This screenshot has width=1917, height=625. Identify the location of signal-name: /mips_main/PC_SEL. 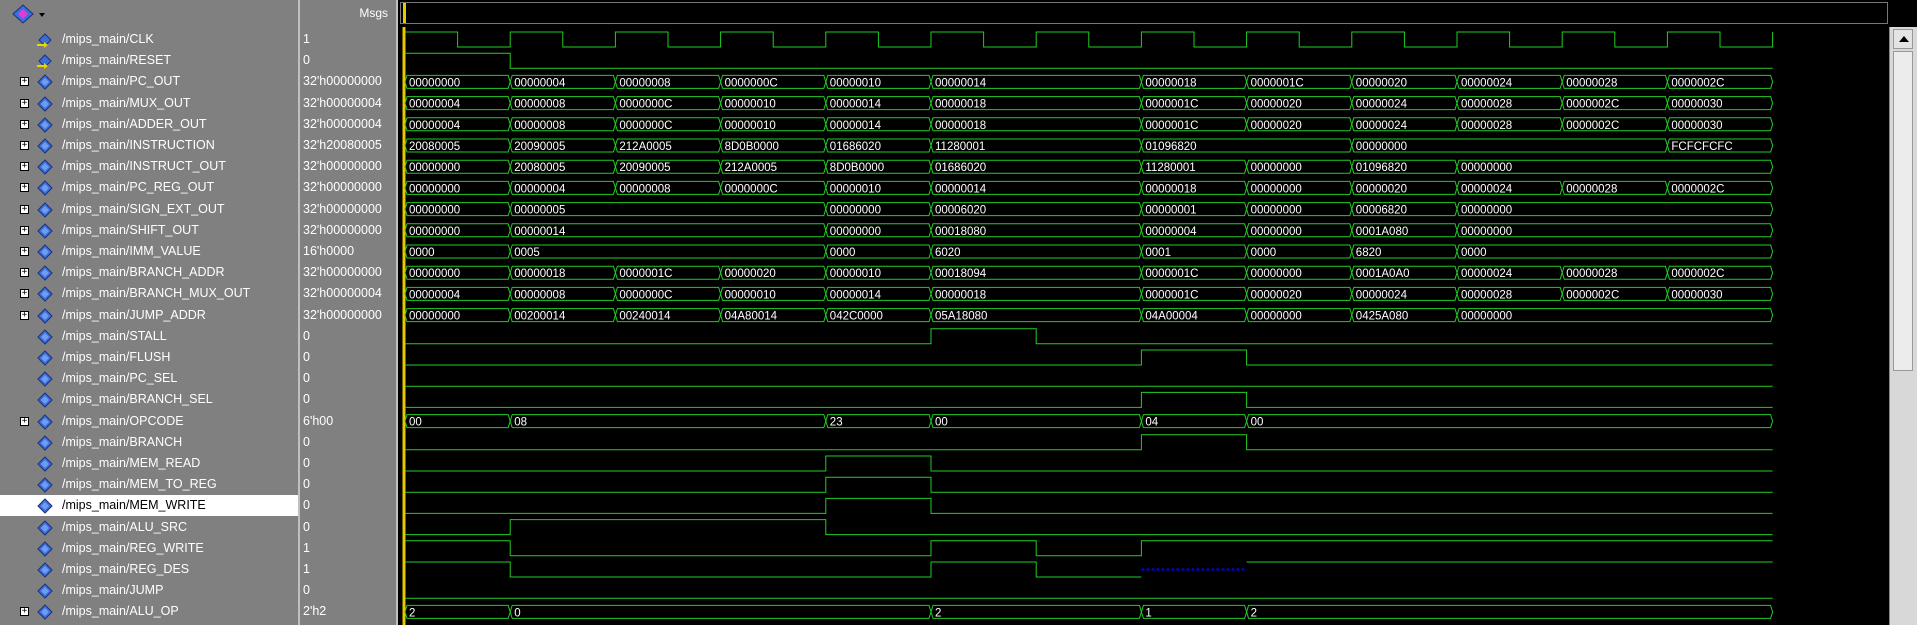
(120, 378).